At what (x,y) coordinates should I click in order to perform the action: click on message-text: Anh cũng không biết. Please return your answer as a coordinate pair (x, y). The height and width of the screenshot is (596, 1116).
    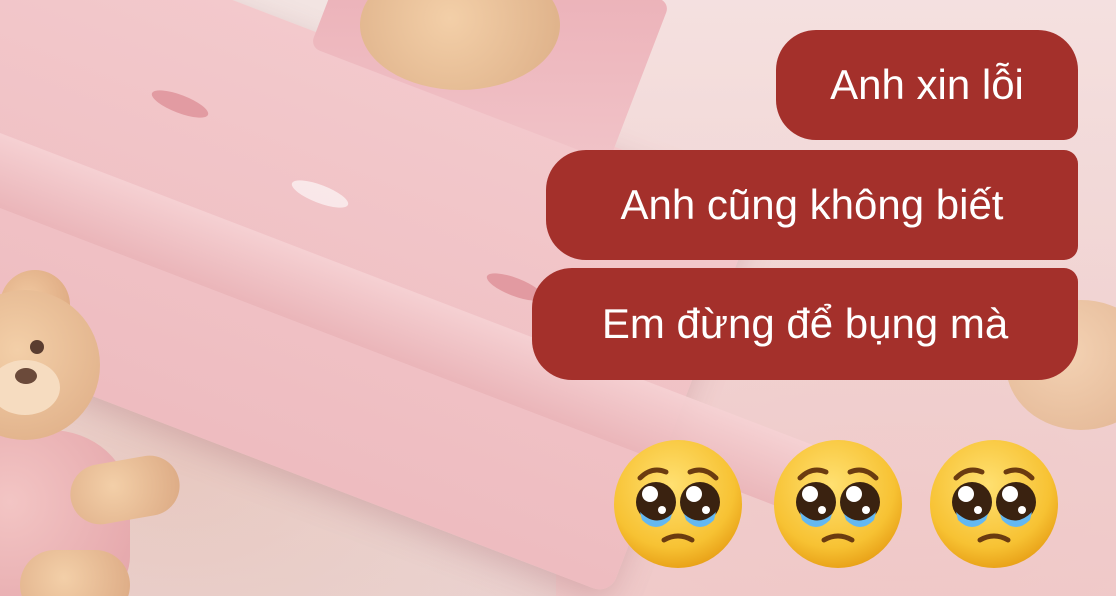
    Looking at the image, I should click on (812, 204).